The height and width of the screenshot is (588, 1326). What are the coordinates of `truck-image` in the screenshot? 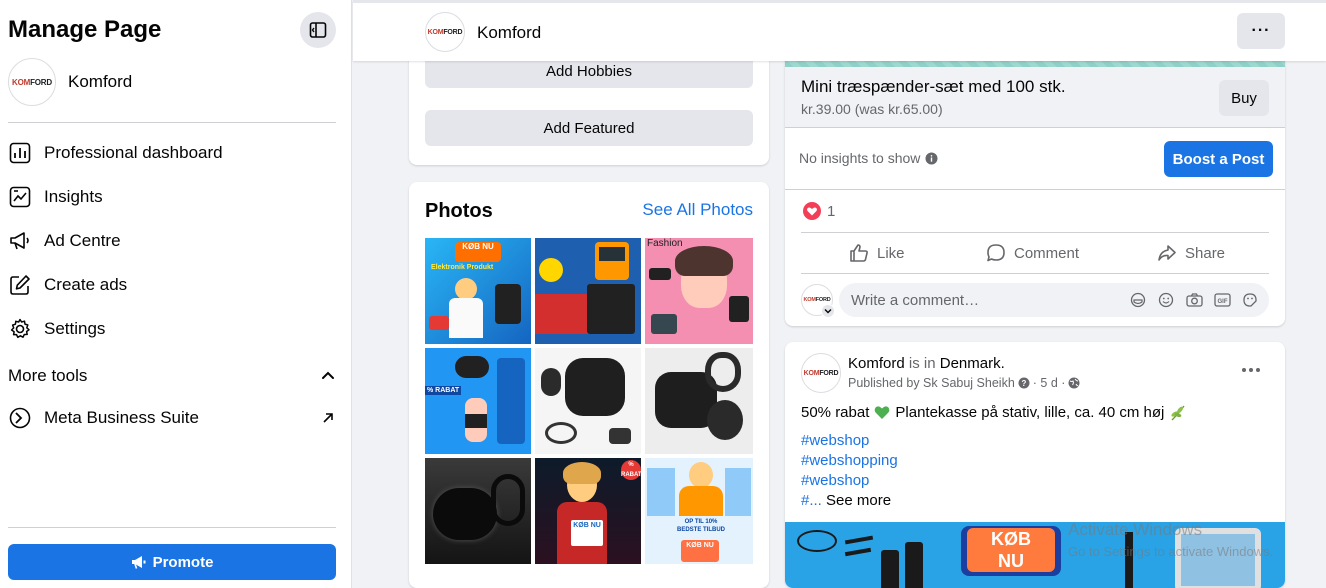 It's located at (565, 314).